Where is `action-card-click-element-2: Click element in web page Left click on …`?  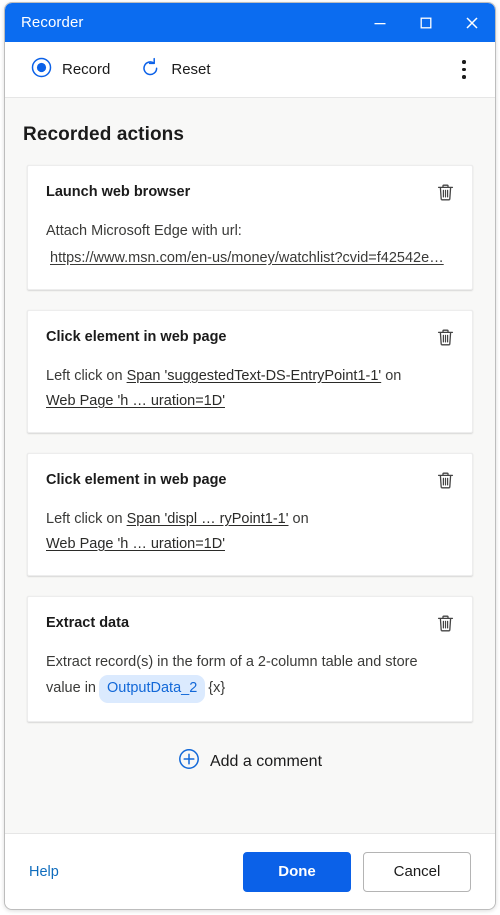 action-card-click-element-2: Click element in web page Left click on … is located at coordinates (250, 514).